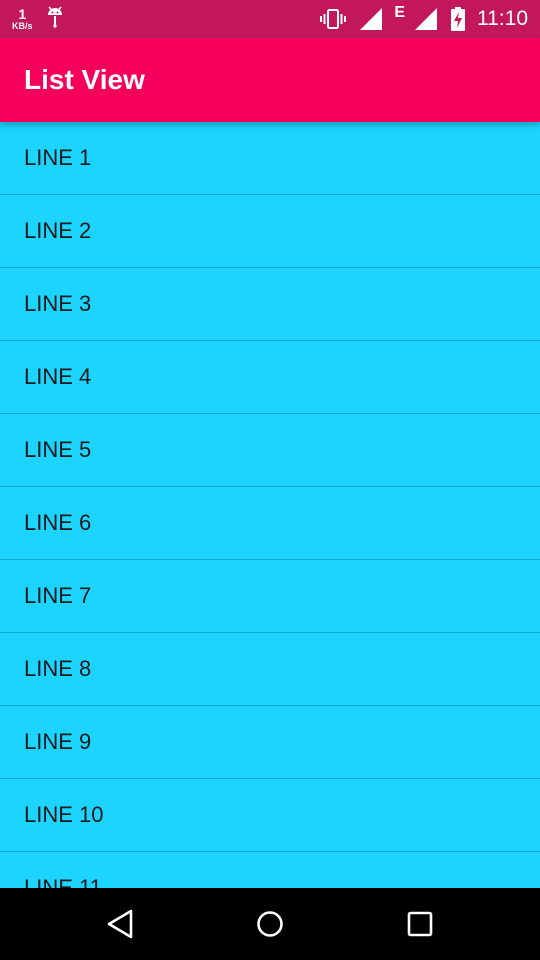  I want to click on home-button, so click(270, 924).